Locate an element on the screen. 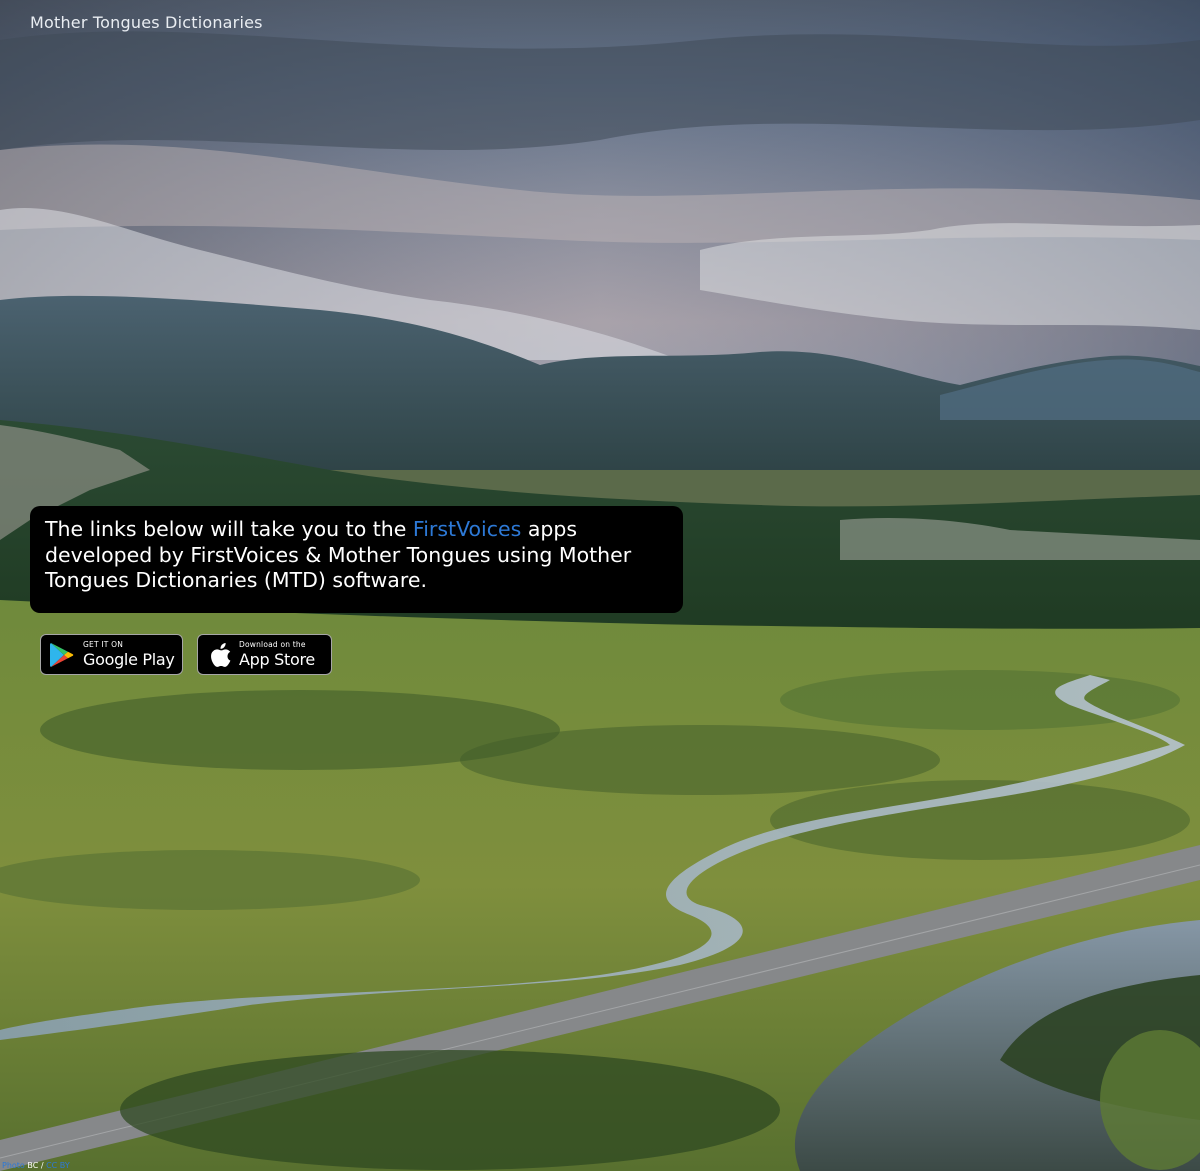 The image size is (1200, 1171). app-store-badge-button: Download on the App Store is located at coordinates (264, 654).